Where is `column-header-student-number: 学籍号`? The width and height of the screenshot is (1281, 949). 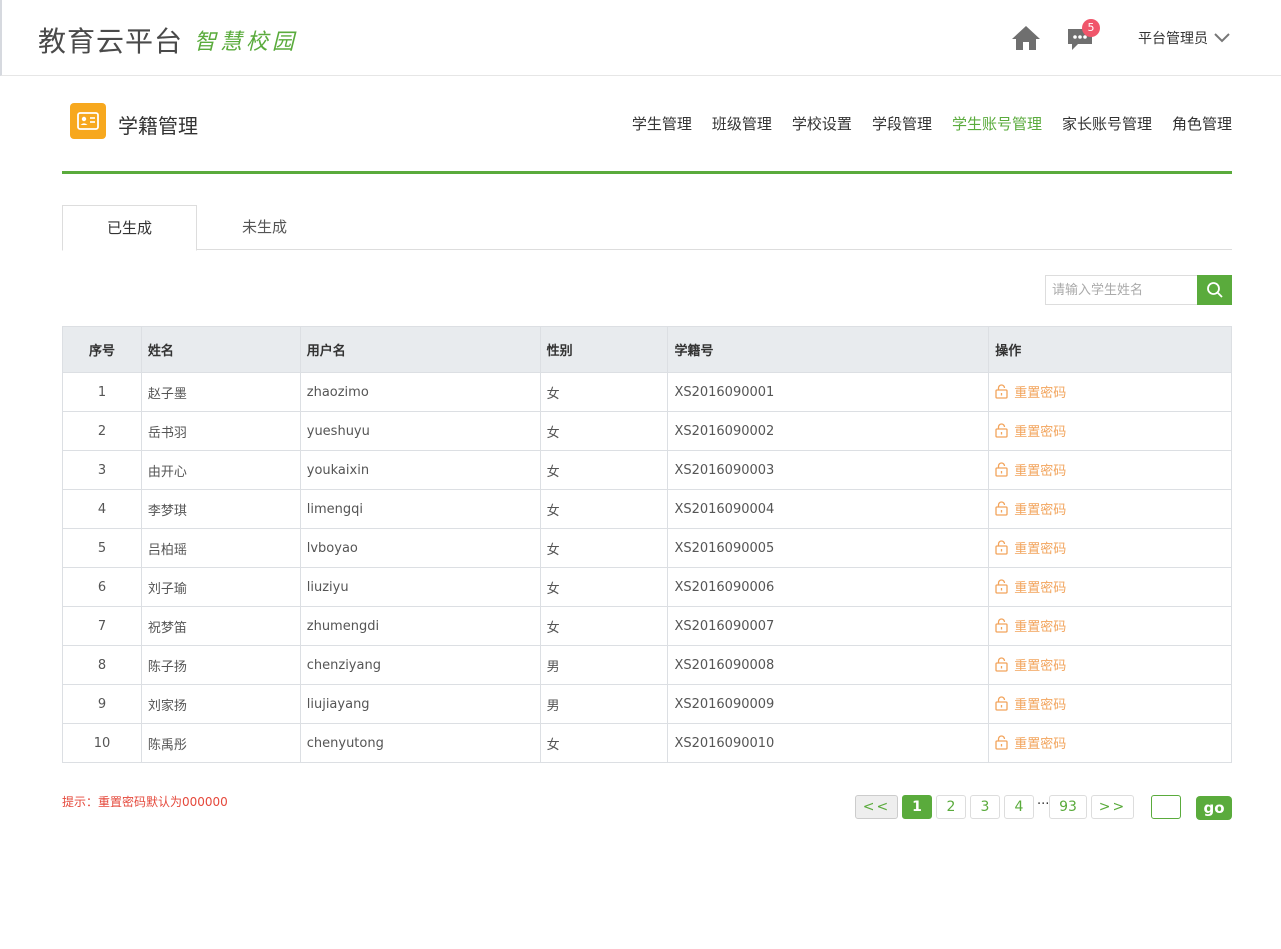
column-header-student-number: 学籍号 is located at coordinates (828, 349).